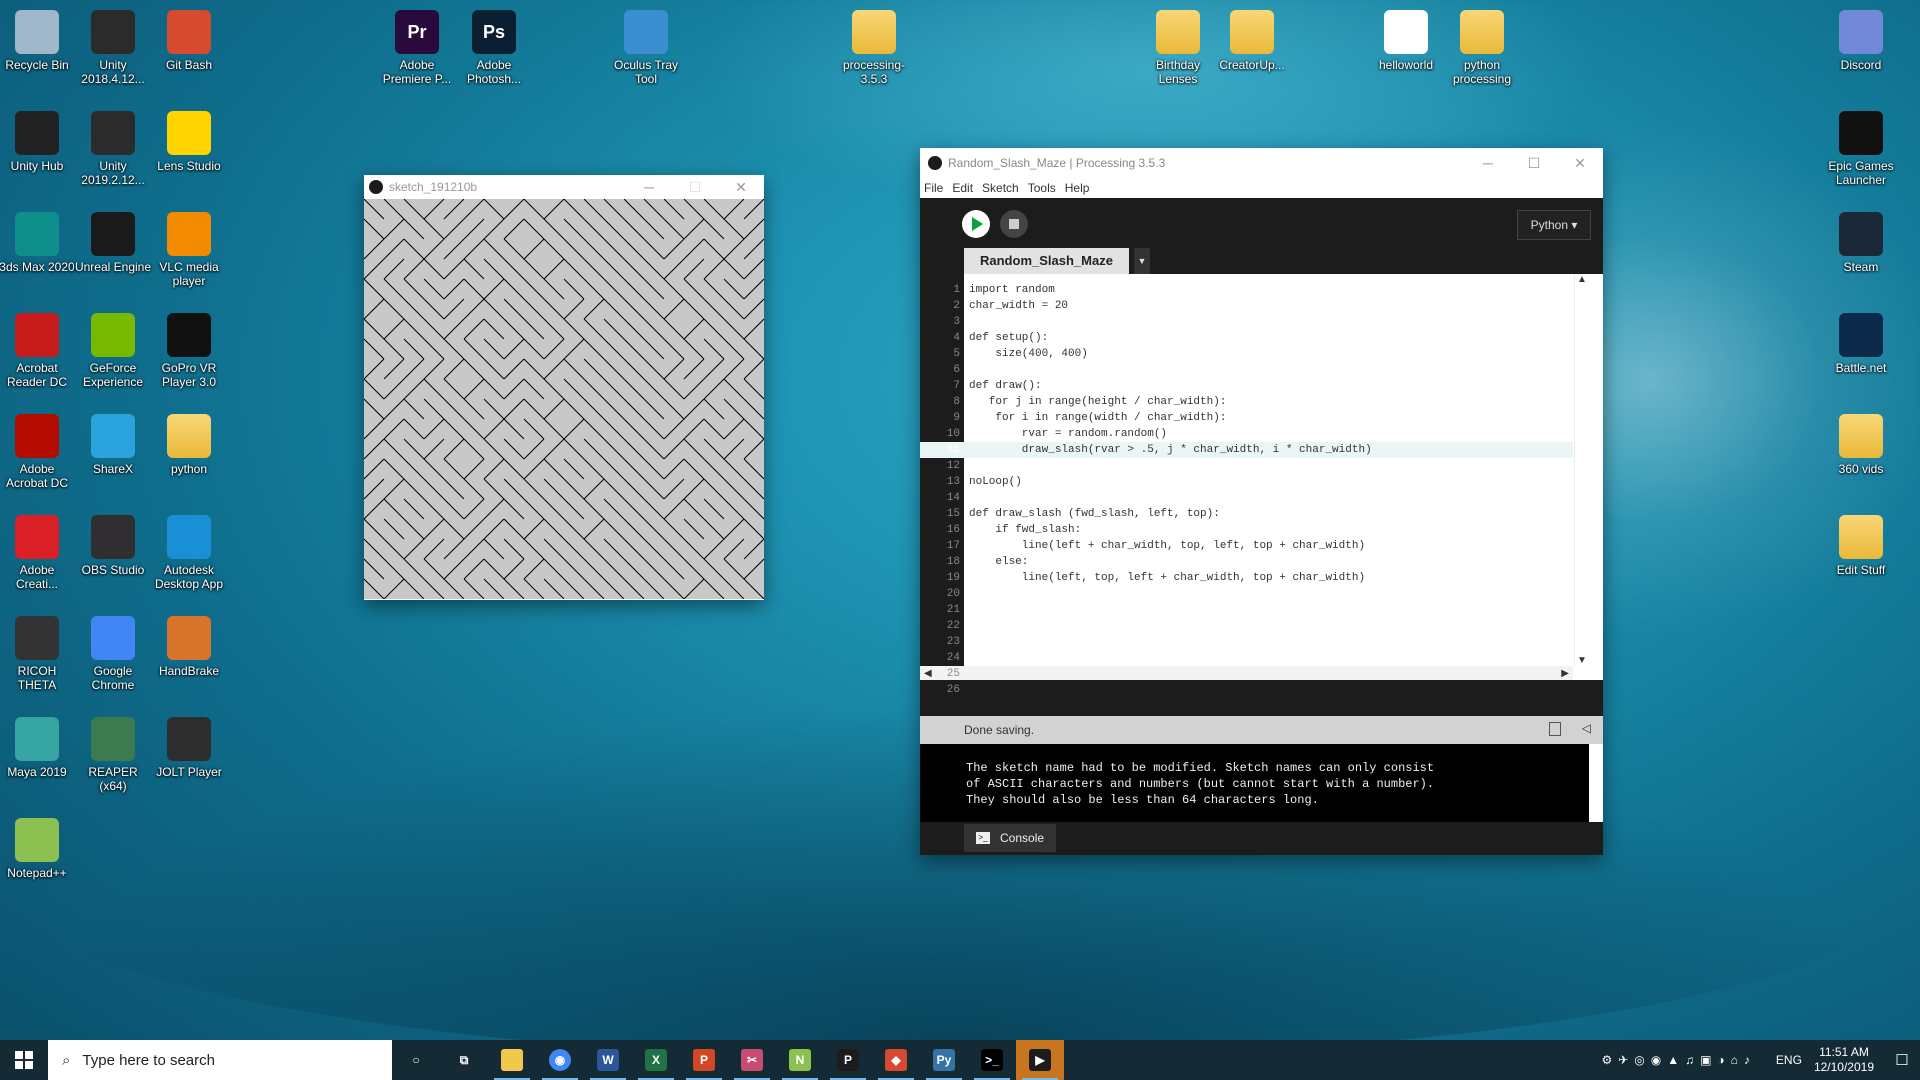 This screenshot has height=1080, width=1920. What do you see at coordinates (944, 1060) in the screenshot?
I see `taskbar-app: Py` at bounding box center [944, 1060].